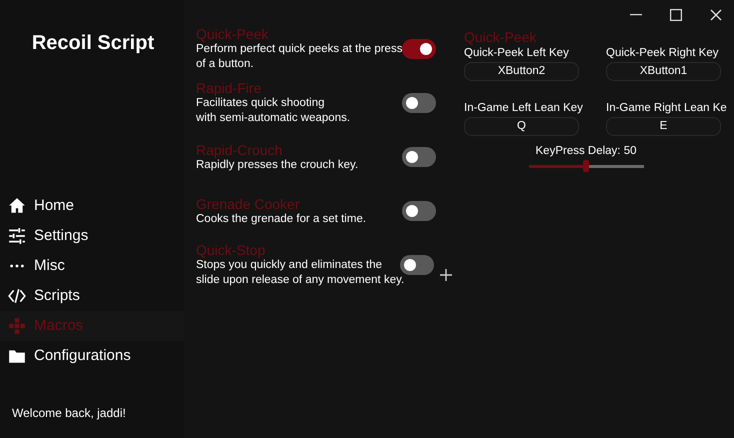 This screenshot has width=734, height=438. Describe the element at coordinates (17, 236) in the screenshot. I see `sliders-icon` at that location.